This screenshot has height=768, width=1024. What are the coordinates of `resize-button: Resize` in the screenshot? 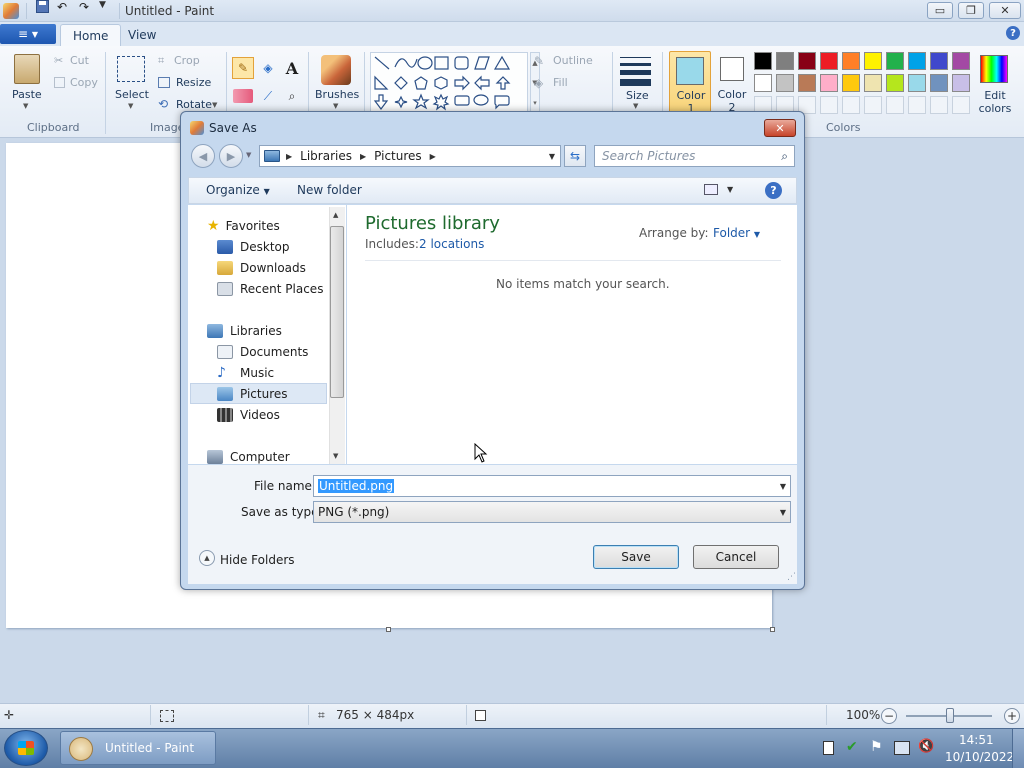 It's located at (193, 82).